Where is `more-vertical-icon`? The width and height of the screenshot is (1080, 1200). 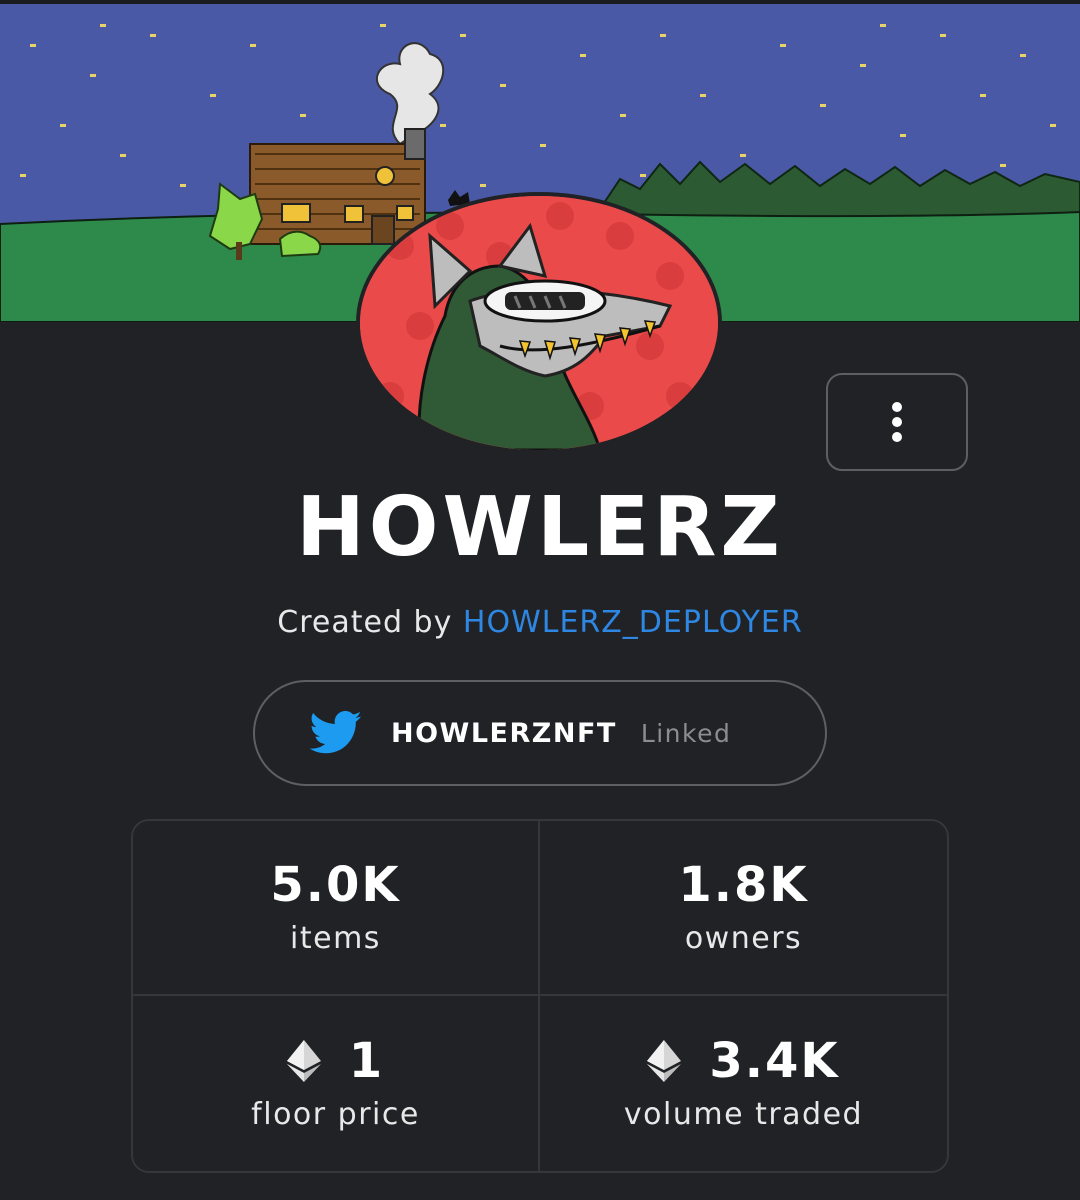
more-vertical-icon is located at coordinates (897, 422).